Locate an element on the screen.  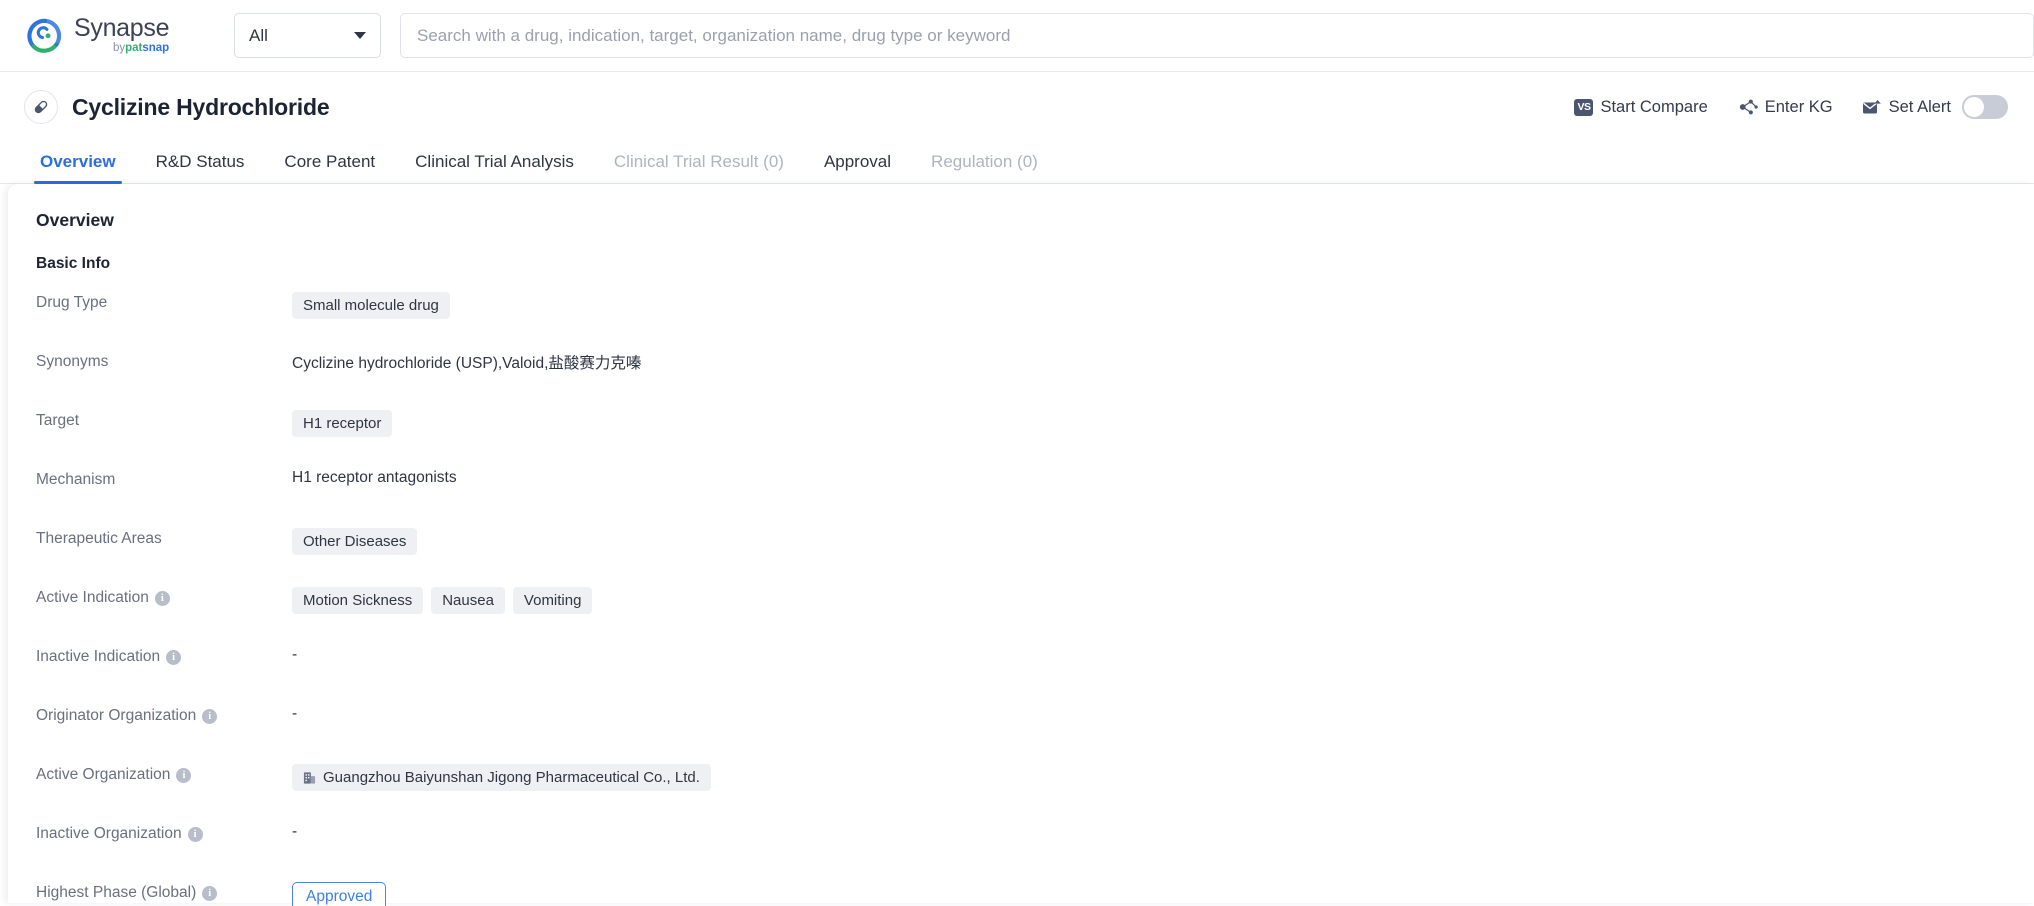
info-row-label: Inactive Indication i is located at coordinates (164, 655).